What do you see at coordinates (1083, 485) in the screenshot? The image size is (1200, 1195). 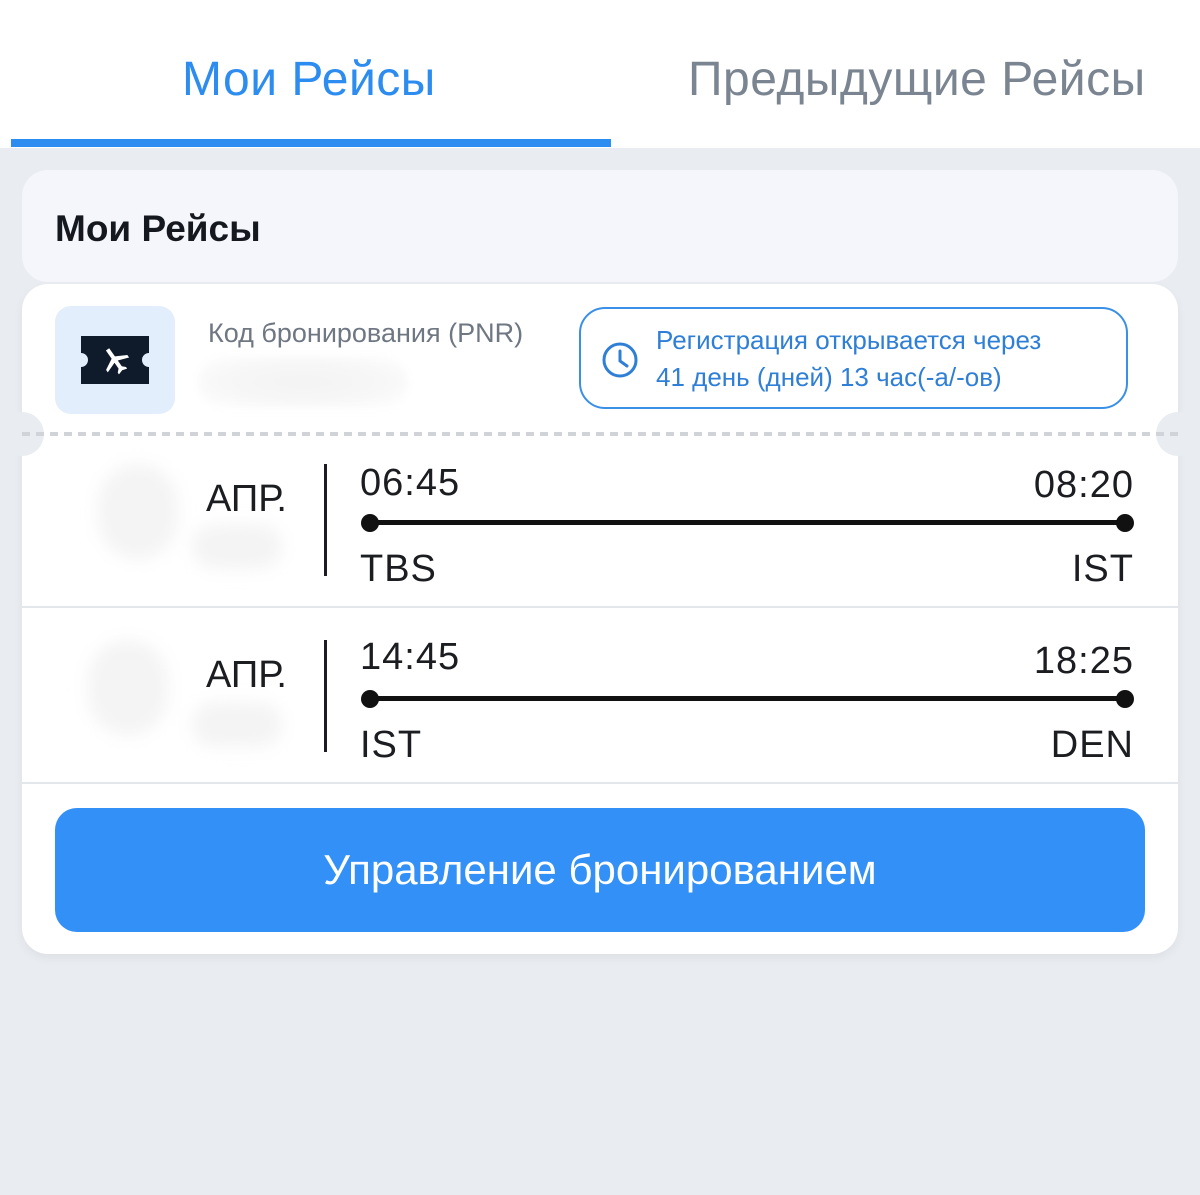 I see `arrival-time: 08:20` at bounding box center [1083, 485].